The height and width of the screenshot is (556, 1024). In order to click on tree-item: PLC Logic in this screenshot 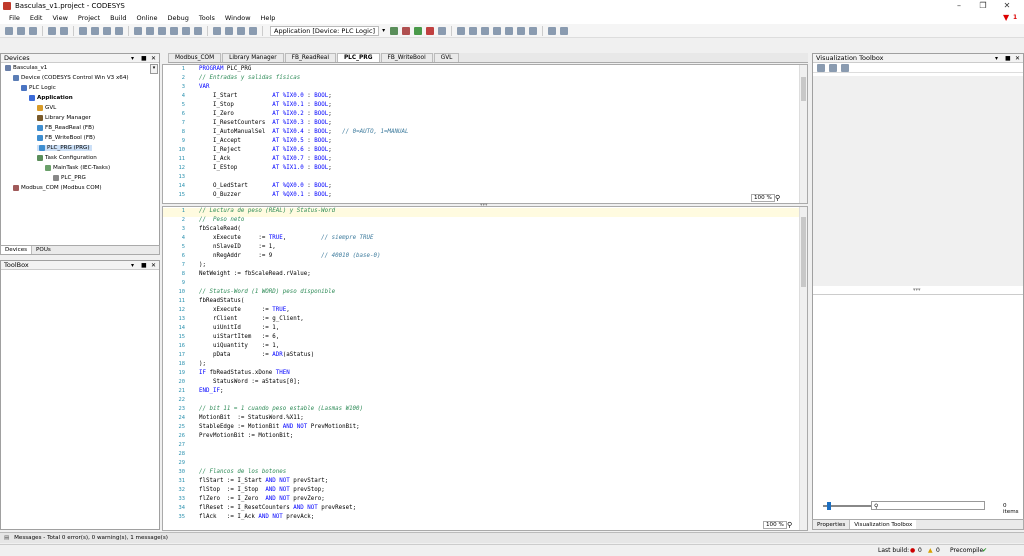, I will do `click(38, 88)`.